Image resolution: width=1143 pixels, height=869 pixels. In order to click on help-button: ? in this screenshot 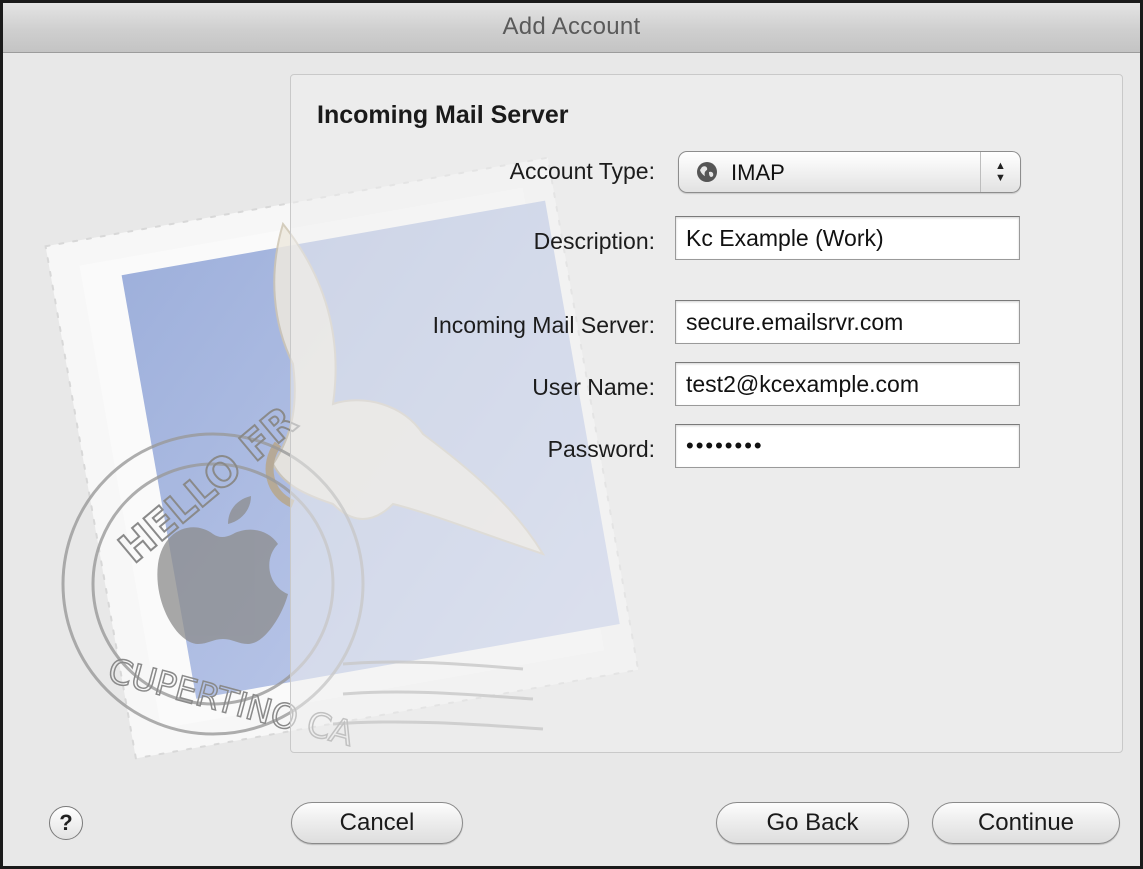, I will do `click(66, 823)`.